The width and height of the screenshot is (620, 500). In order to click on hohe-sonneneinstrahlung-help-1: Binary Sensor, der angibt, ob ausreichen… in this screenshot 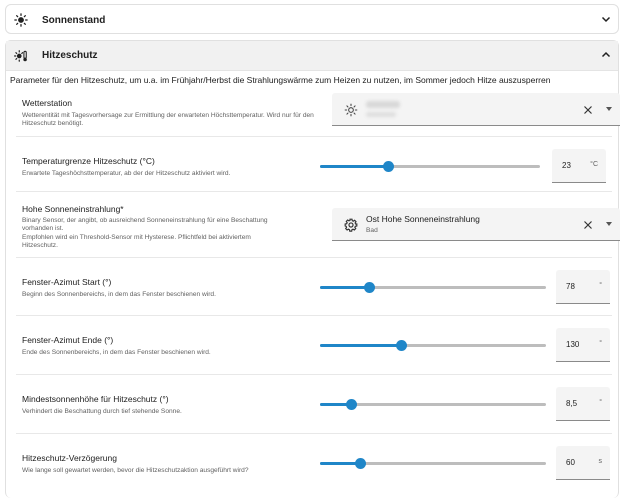, I will do `click(145, 220)`.